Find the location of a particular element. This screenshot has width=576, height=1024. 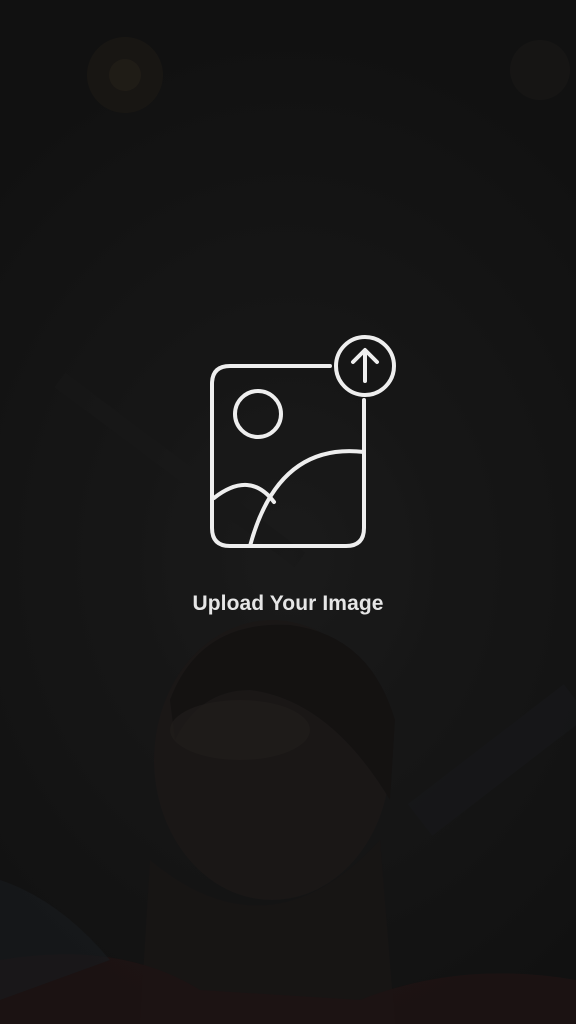

image-upload-icon is located at coordinates (303, 441).